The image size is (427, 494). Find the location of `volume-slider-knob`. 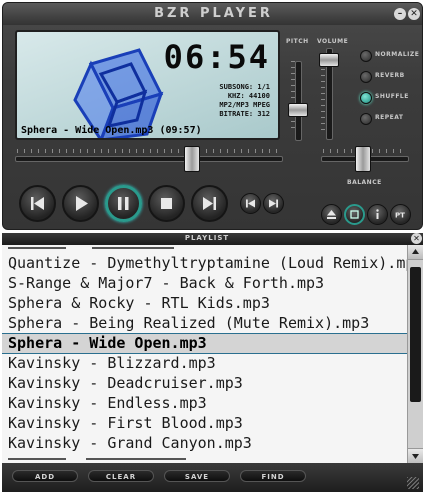

volume-slider-knob is located at coordinates (329, 60).